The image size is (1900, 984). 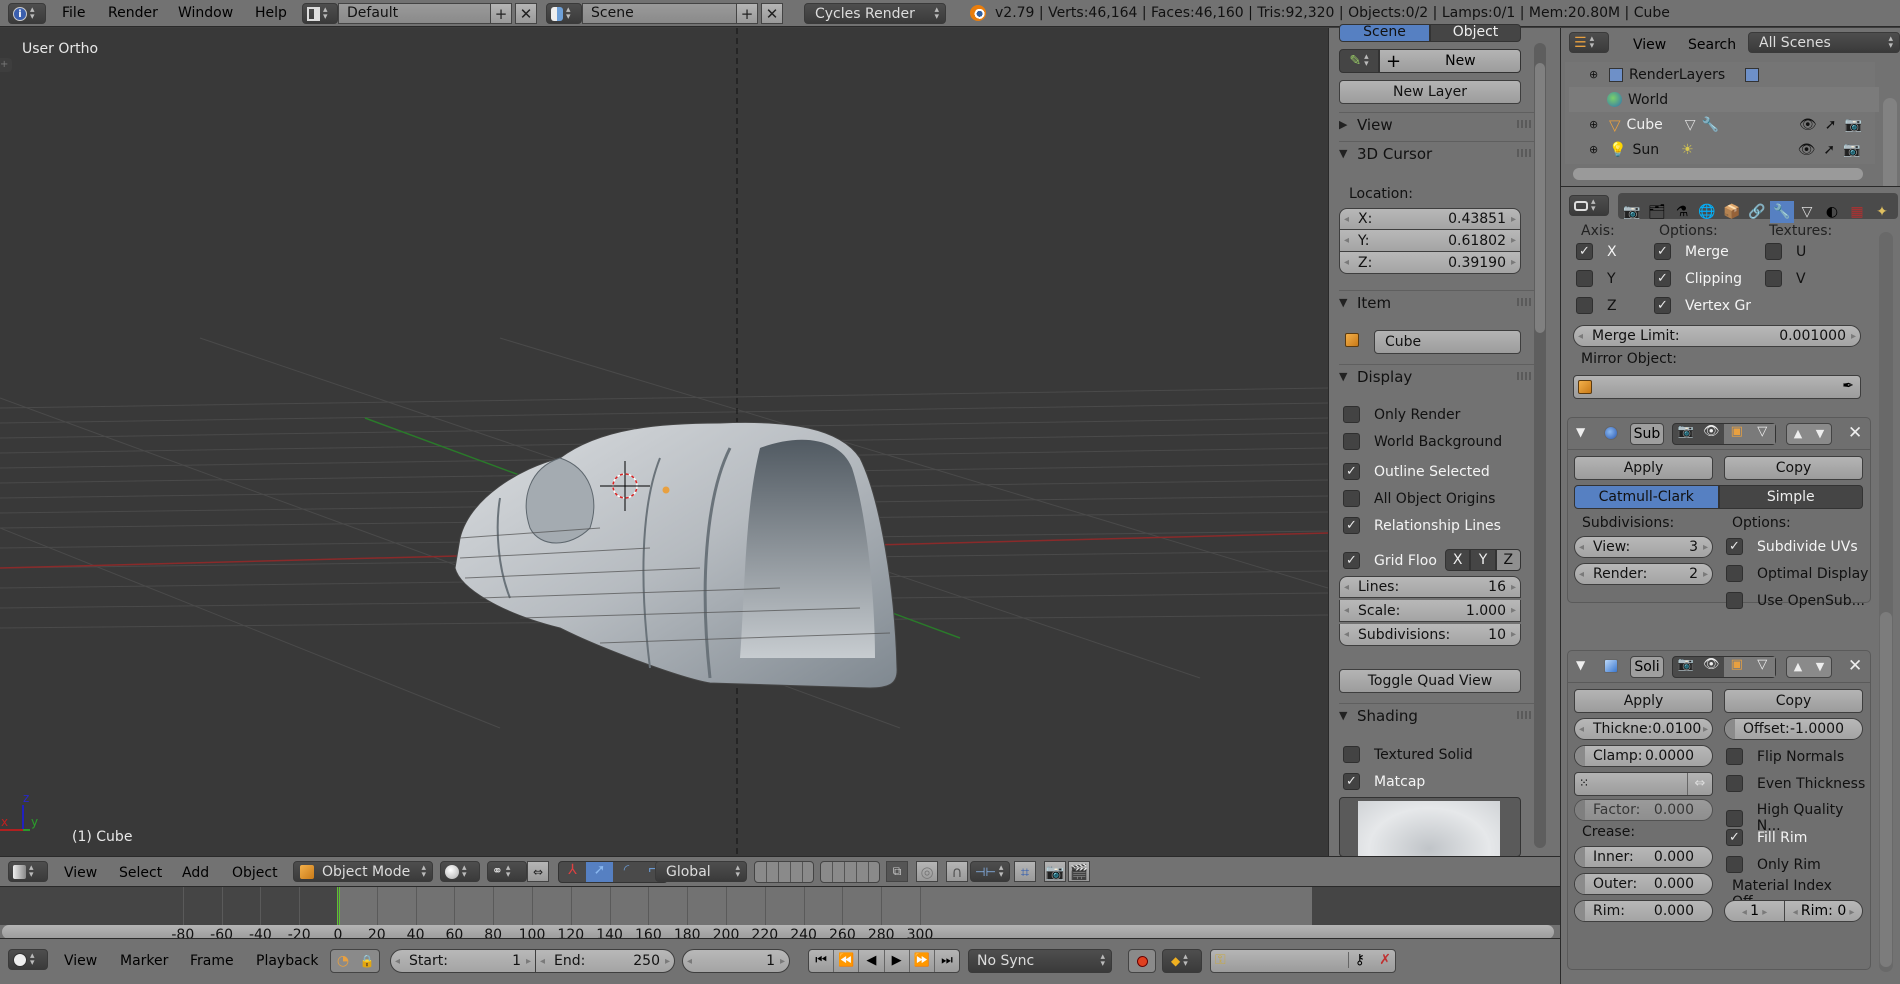 I want to click on mirror-object-field: ✒, so click(x=1717, y=387).